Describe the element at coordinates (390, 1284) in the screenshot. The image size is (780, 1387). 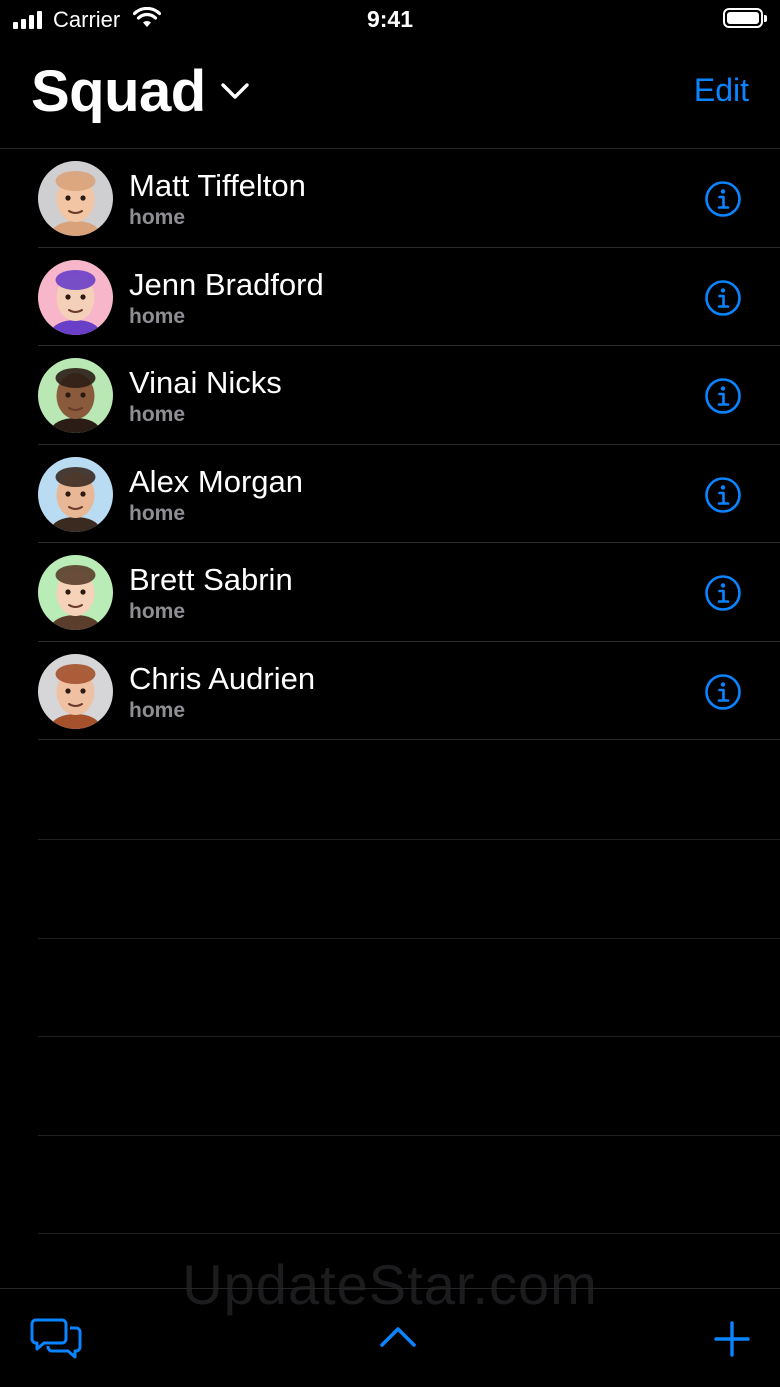
I see `watermark: UpdateStar.com` at that location.